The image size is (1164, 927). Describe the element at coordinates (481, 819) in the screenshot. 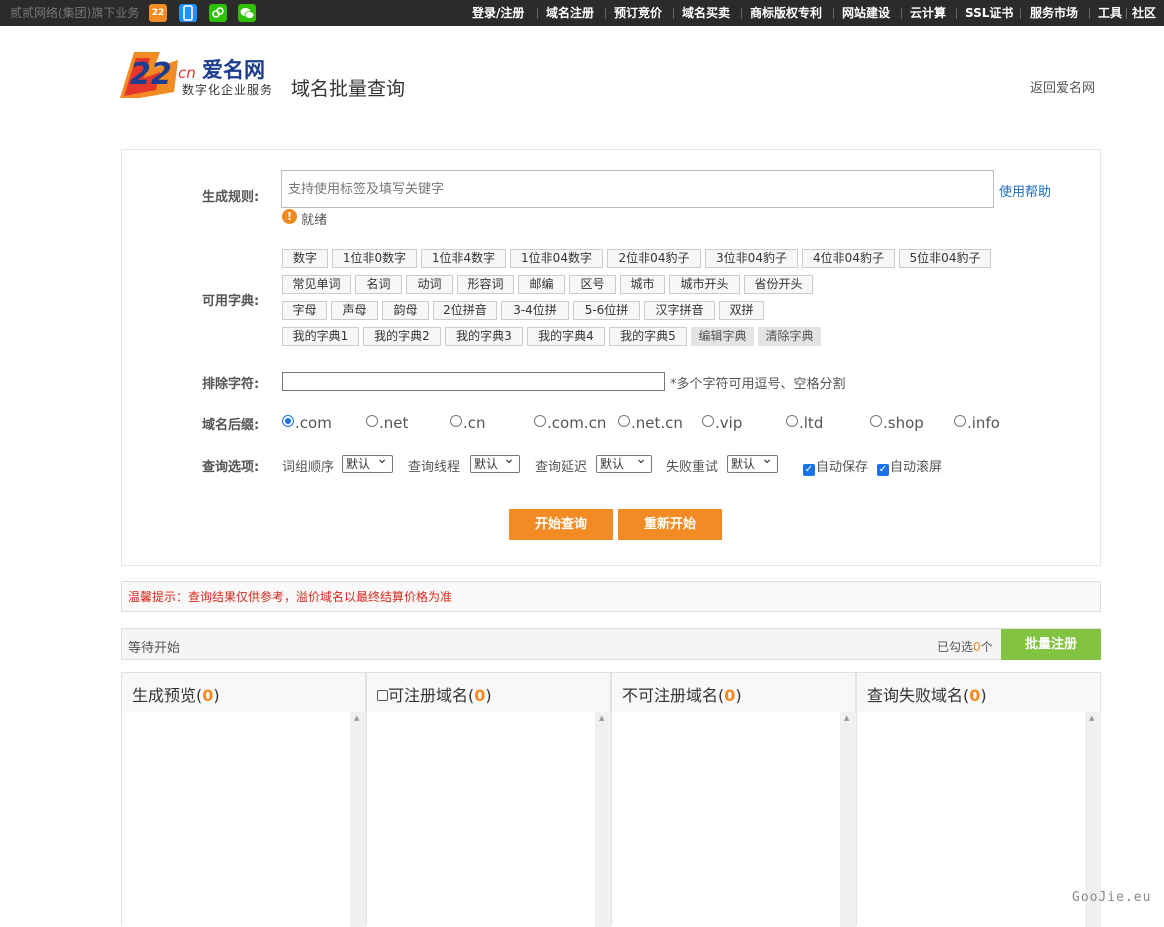

I see `available-textarea` at that location.